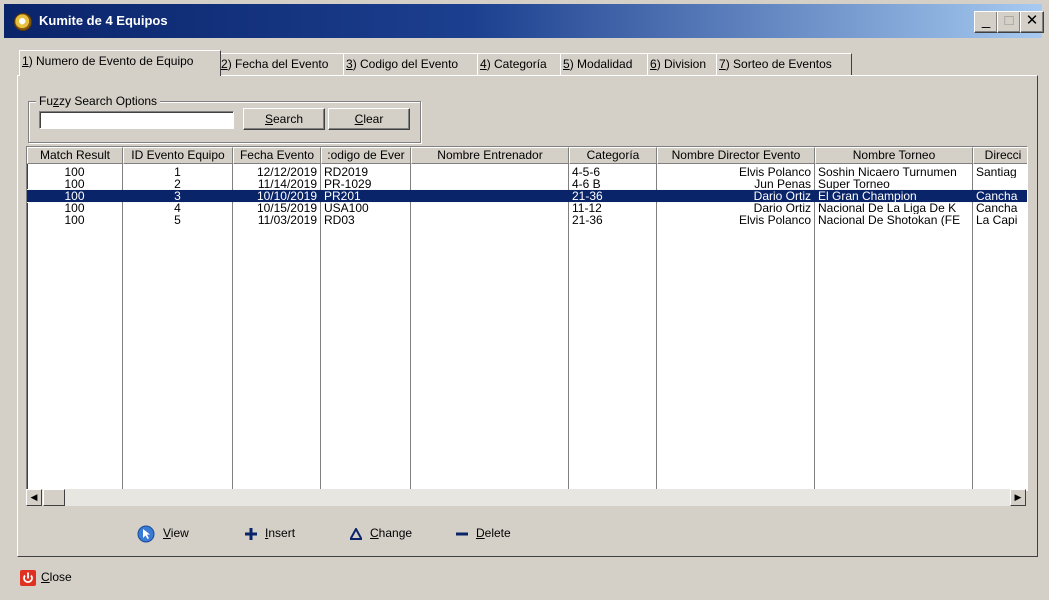  I want to click on cursor-icon, so click(146, 534).